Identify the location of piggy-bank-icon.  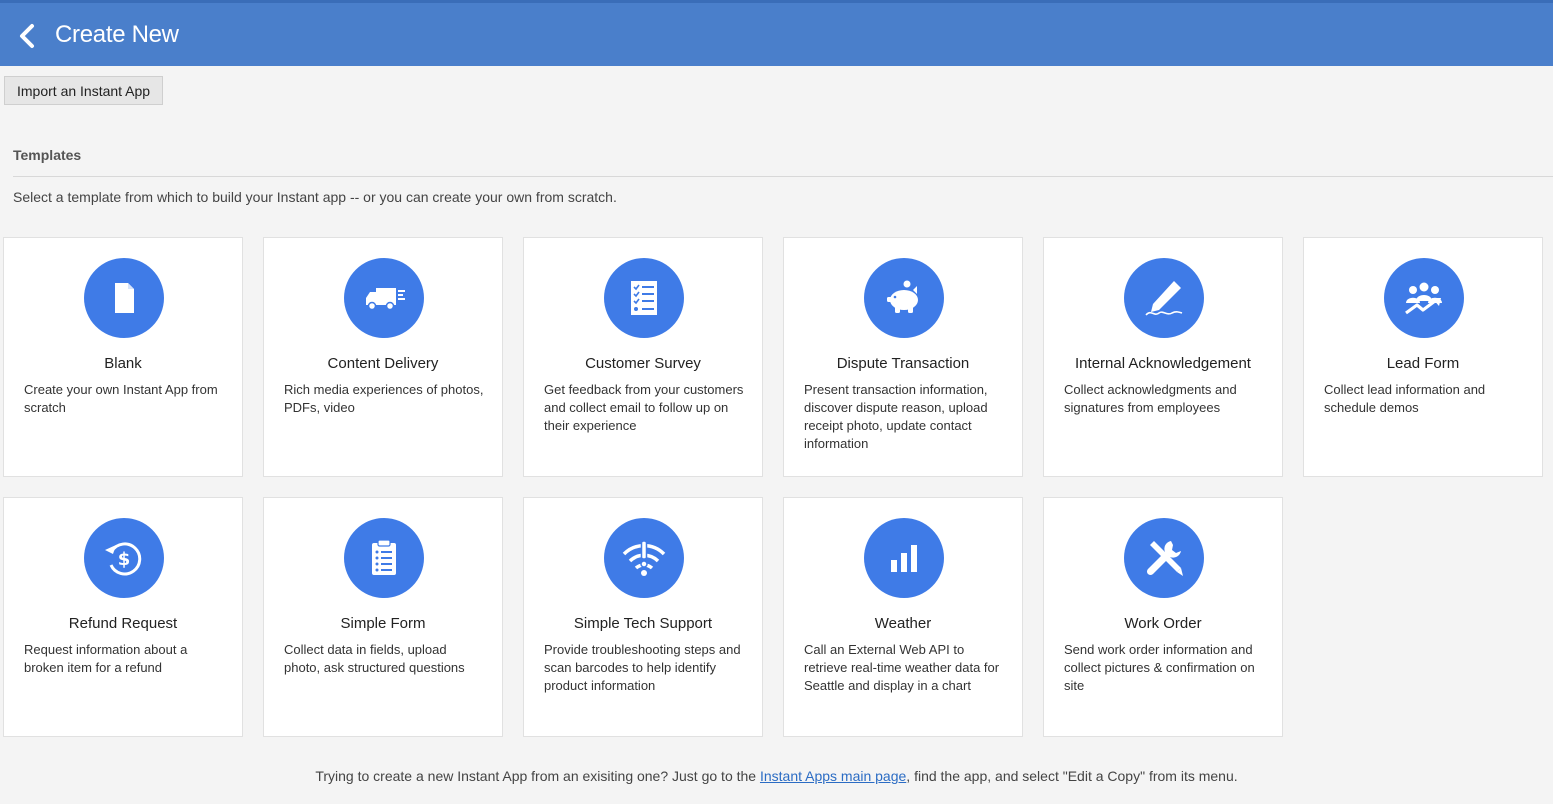
(904, 298).